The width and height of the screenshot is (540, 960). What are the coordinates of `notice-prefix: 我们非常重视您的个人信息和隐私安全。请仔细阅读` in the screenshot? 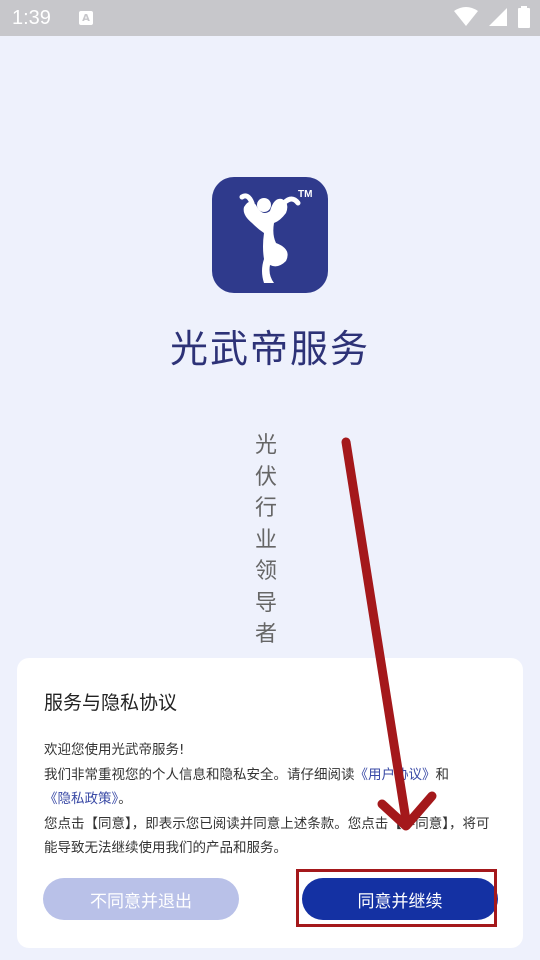 It's located at (199, 774).